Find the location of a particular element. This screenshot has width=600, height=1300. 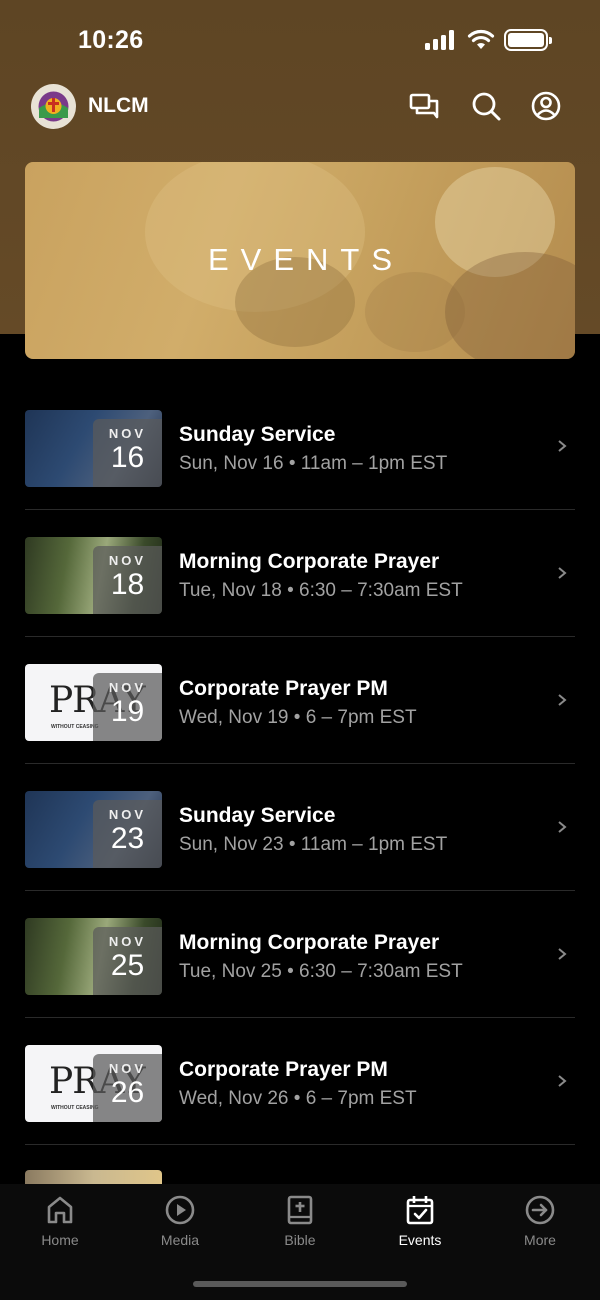

event-datetime: Sun, Nov 23 • 11am – 1pm EST is located at coordinates (313, 844).